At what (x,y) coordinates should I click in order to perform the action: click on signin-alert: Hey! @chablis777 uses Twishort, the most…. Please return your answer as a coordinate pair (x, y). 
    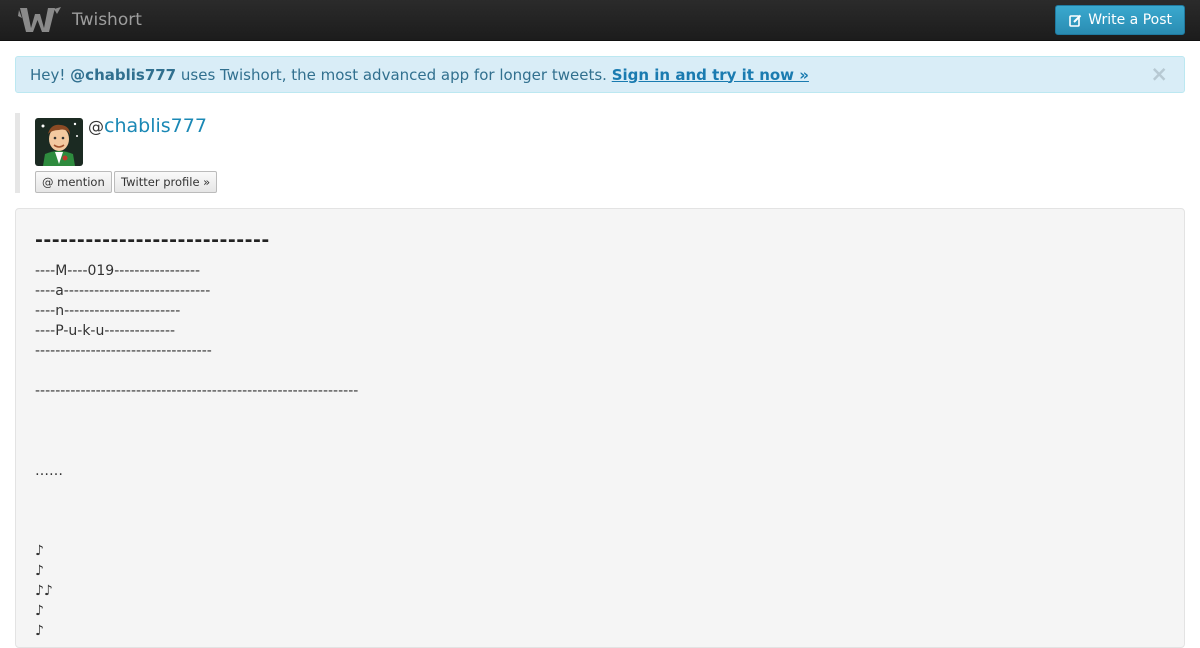
    Looking at the image, I should click on (600, 74).